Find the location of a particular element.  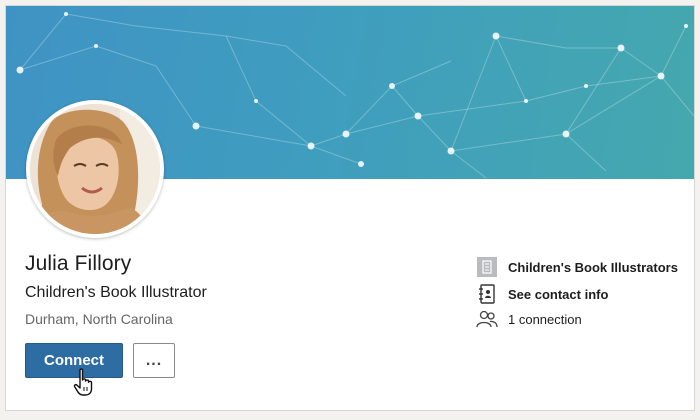

profile-photo is located at coordinates (95, 169).